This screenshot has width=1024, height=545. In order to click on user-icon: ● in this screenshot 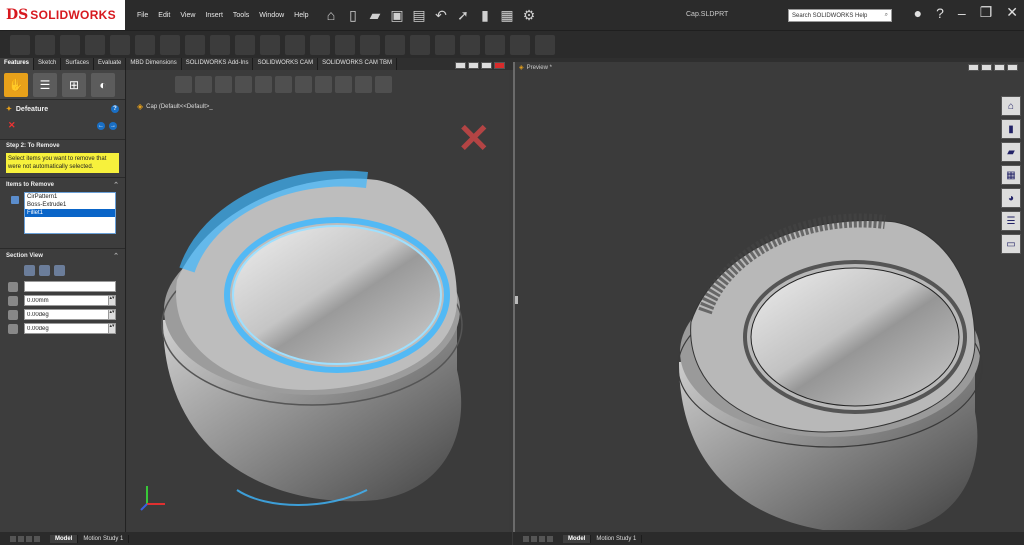, I will do `click(918, 13)`.